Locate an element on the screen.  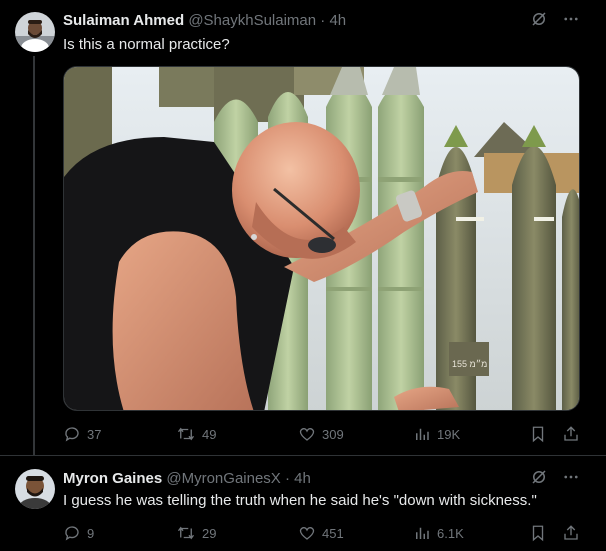
repost-button: 49 is located at coordinates (196, 434).